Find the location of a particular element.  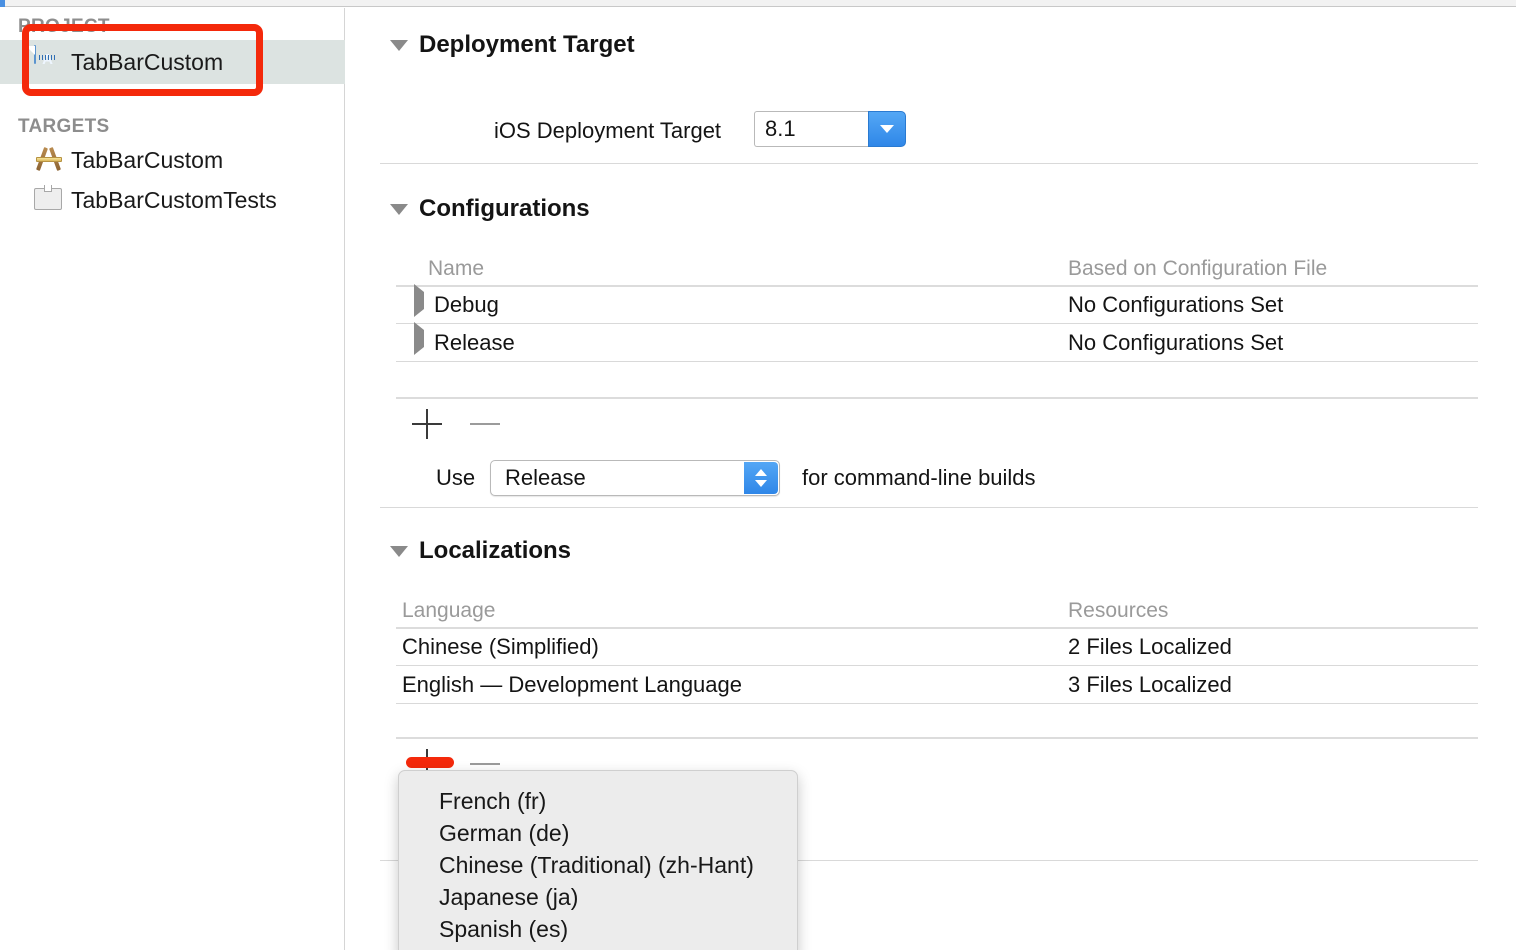

ios-deployment-target-value: 8.1 is located at coordinates (811, 129).